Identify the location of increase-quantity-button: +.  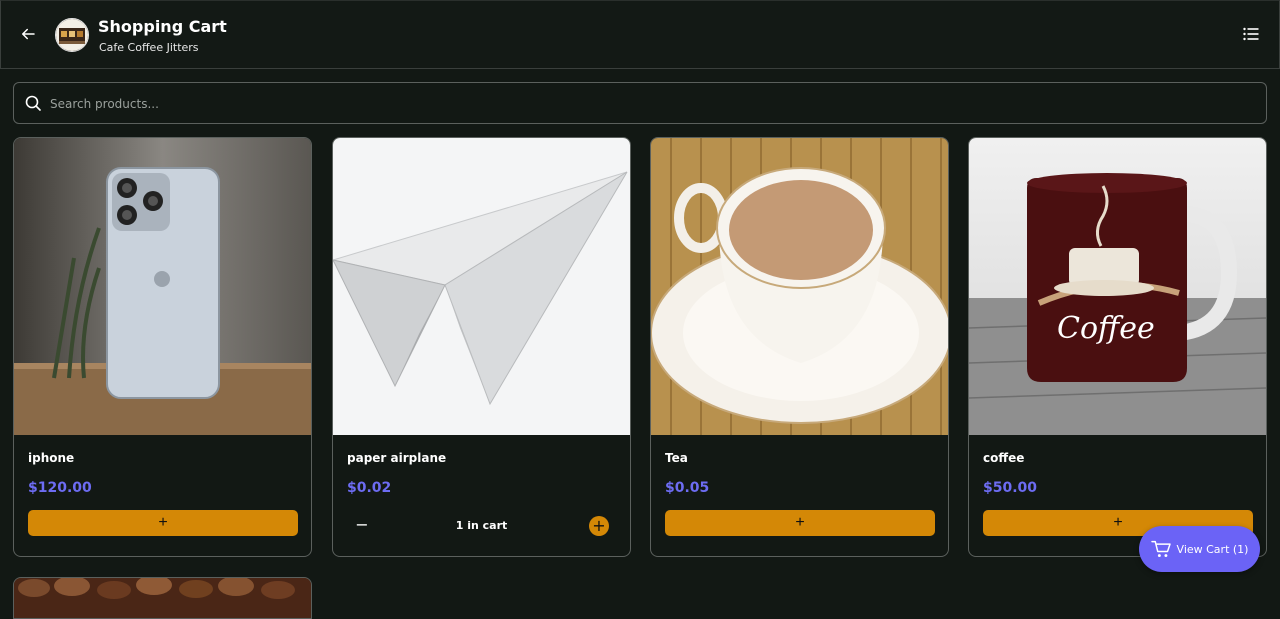
(599, 526).